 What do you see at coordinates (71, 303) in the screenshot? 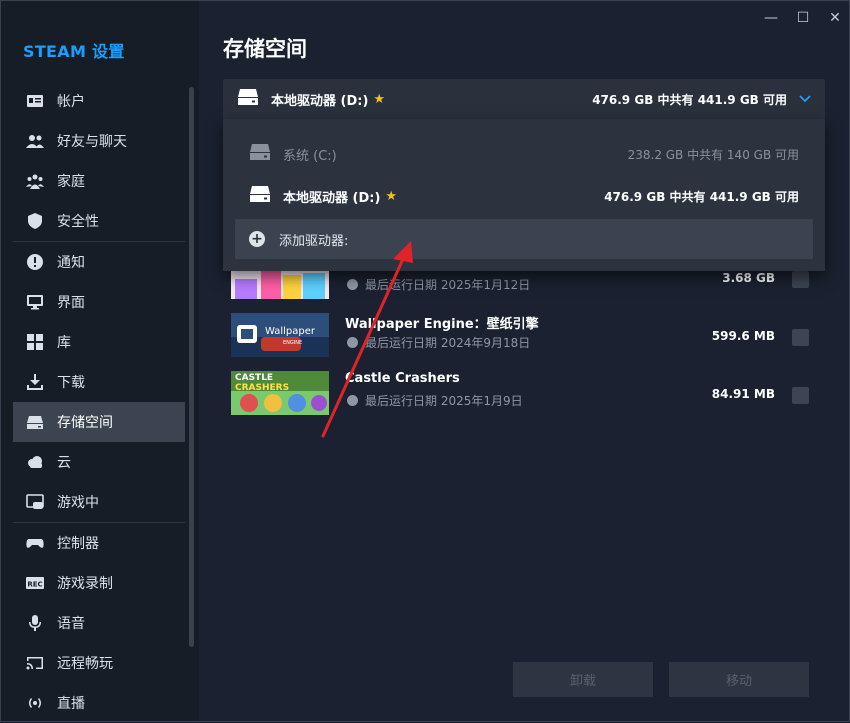
I see `sidebar-item-label: 界面` at bounding box center [71, 303].